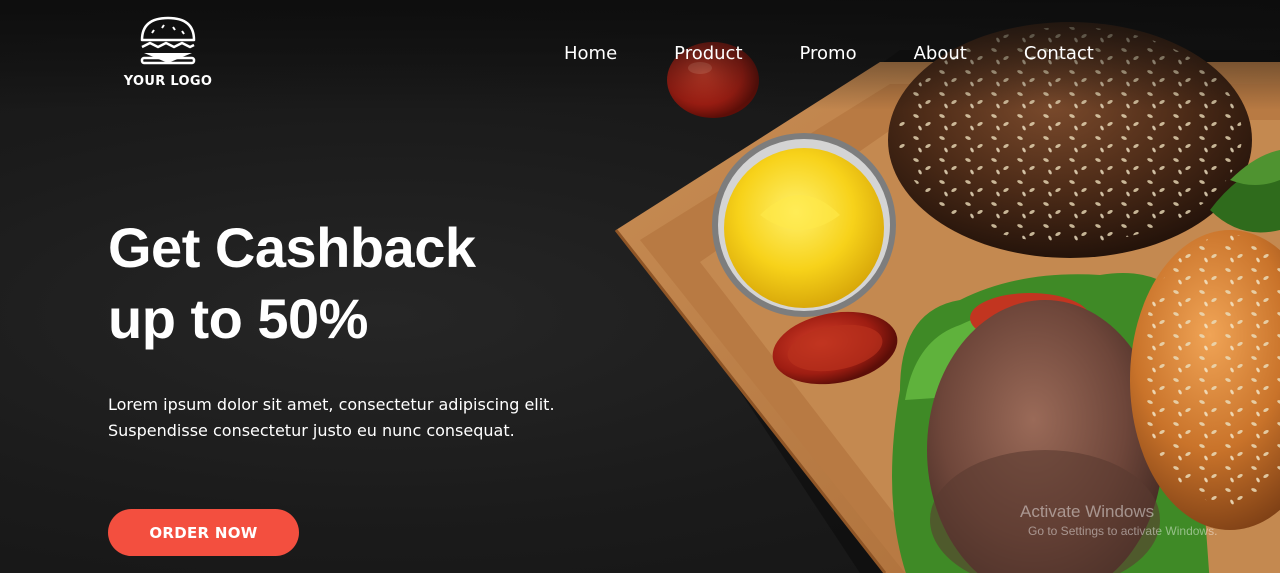  What do you see at coordinates (168, 81) in the screenshot?
I see `logo-text: YOUR LOGO` at bounding box center [168, 81].